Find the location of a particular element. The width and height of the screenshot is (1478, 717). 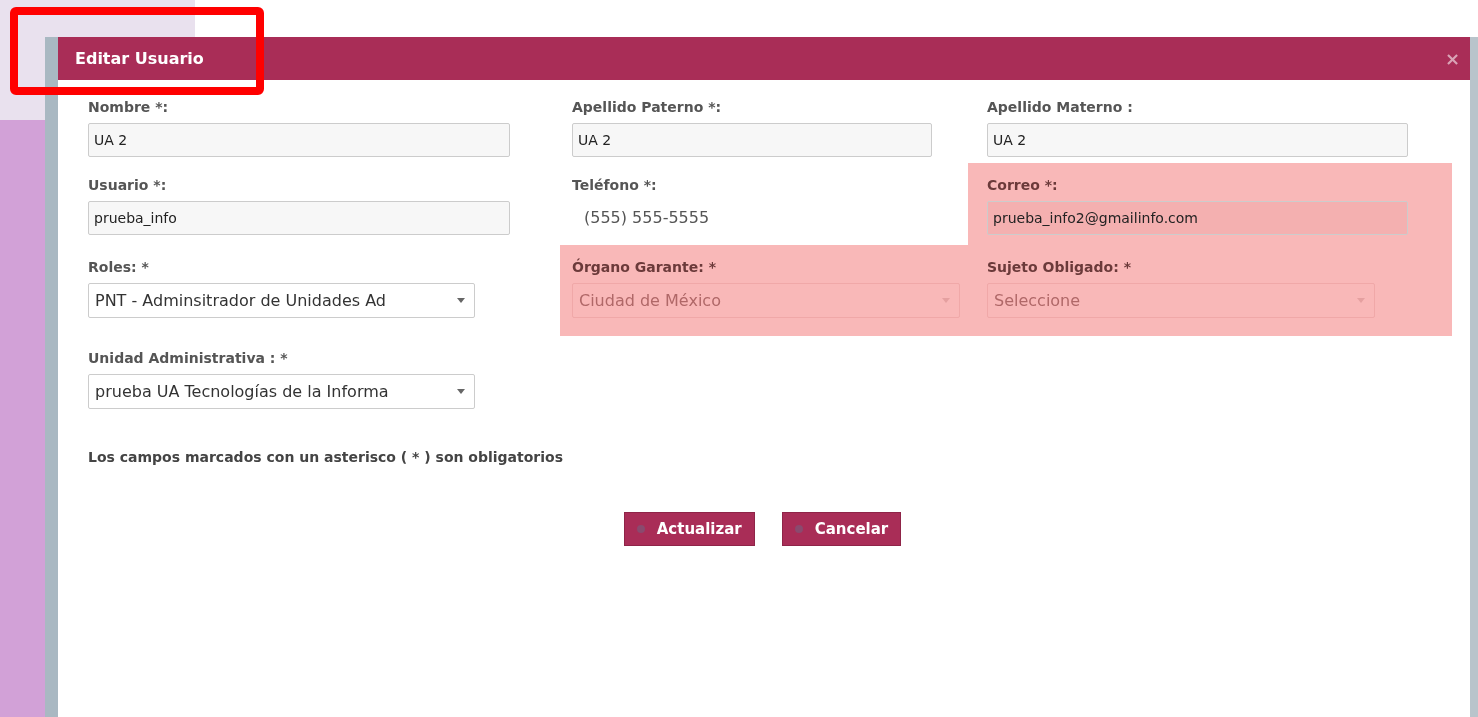

field-label: Apellido Paterno *: is located at coordinates (647, 107).